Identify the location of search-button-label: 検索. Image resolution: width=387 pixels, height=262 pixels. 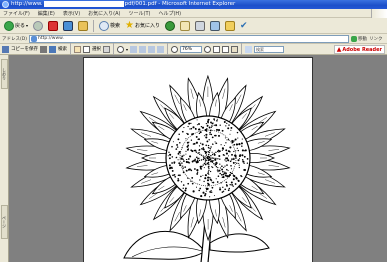
(115, 26).